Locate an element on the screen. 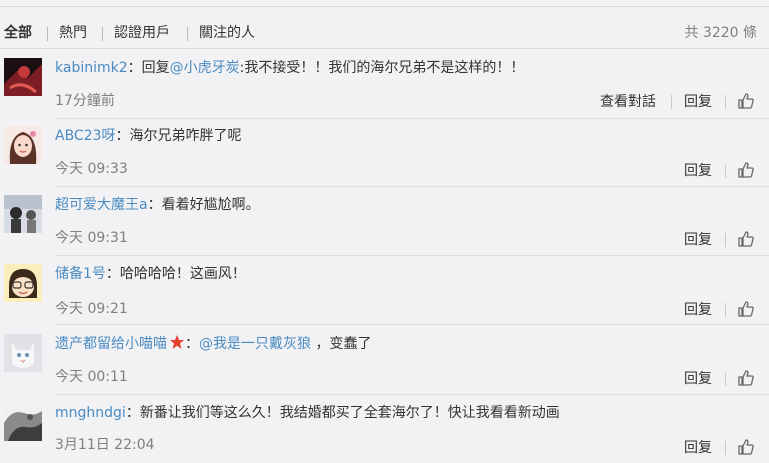 This screenshot has height=463, width=769. comment-item: ABC23呀：海尔兄弟咋胖了呢 今天 09:33 回复 is located at coordinates (384, 156).